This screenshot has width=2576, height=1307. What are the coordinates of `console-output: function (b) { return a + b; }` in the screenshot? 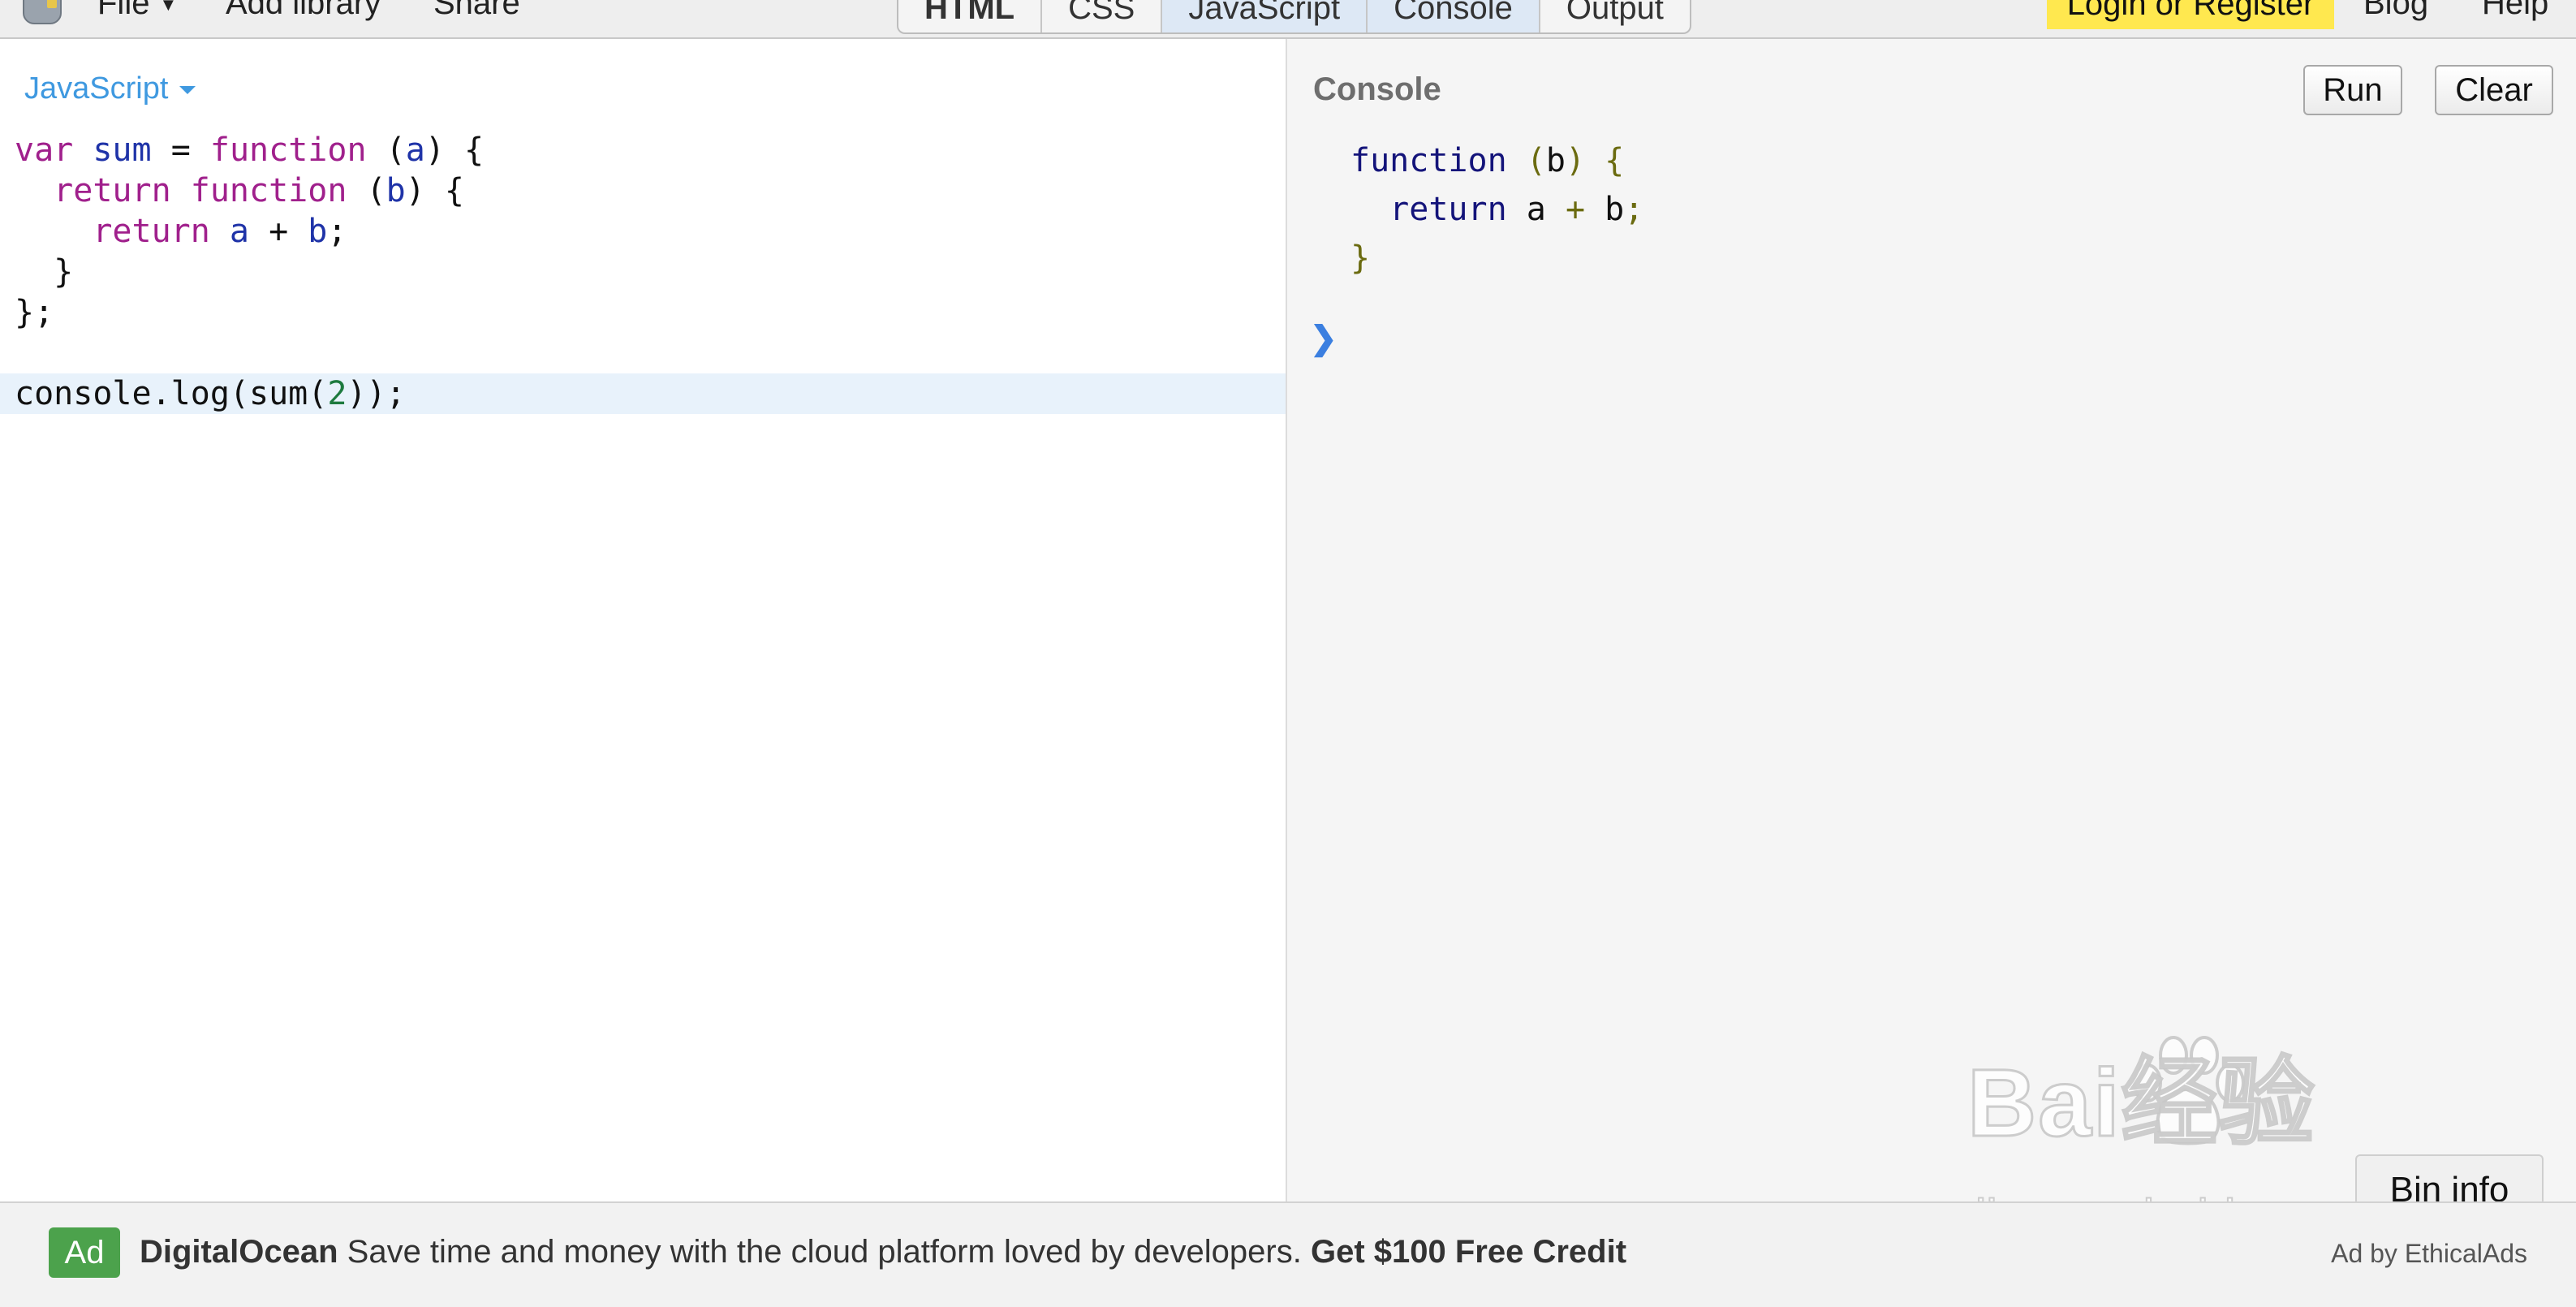 It's located at (1497, 209).